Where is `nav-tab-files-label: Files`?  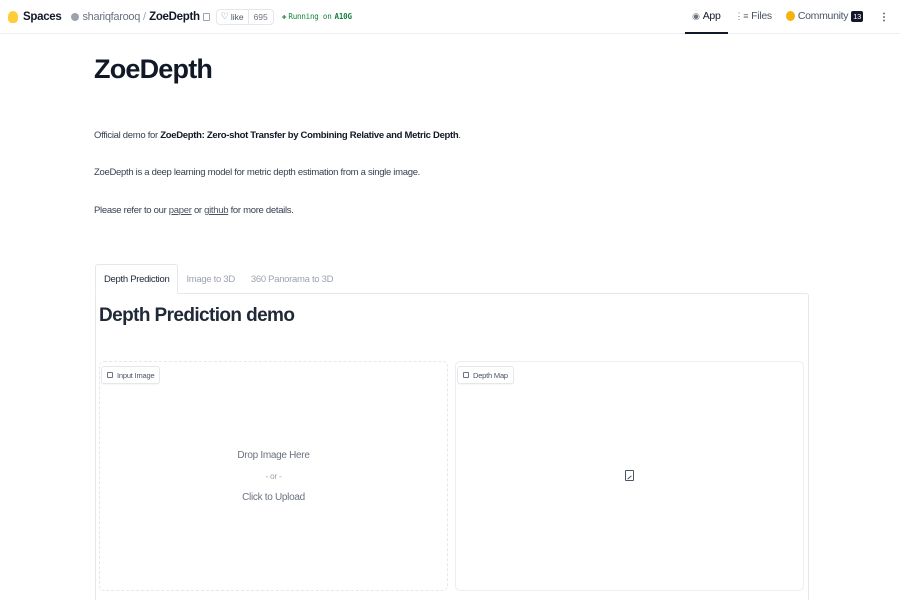 nav-tab-files-label: Files is located at coordinates (761, 16).